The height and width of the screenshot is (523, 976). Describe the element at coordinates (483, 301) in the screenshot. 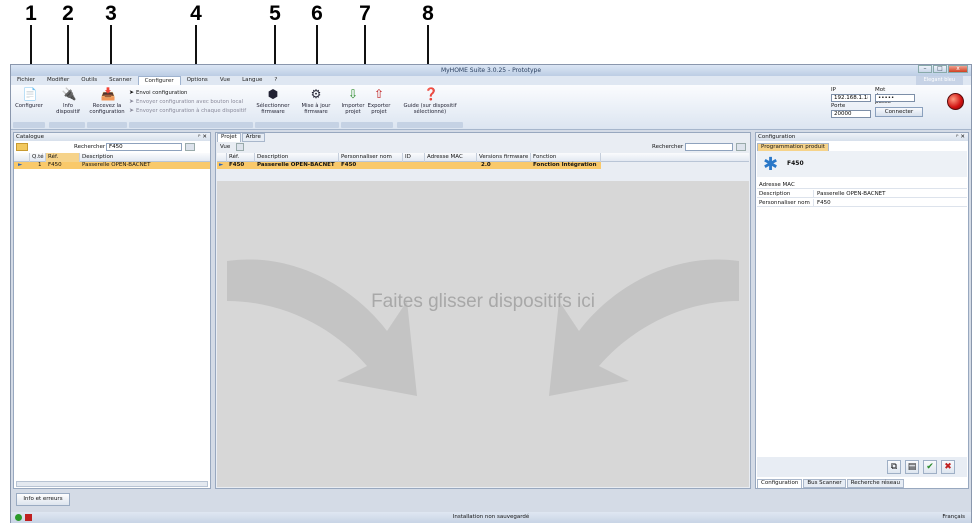

I see `drop-instruction: Faites glisser dispositifs ici` at that location.